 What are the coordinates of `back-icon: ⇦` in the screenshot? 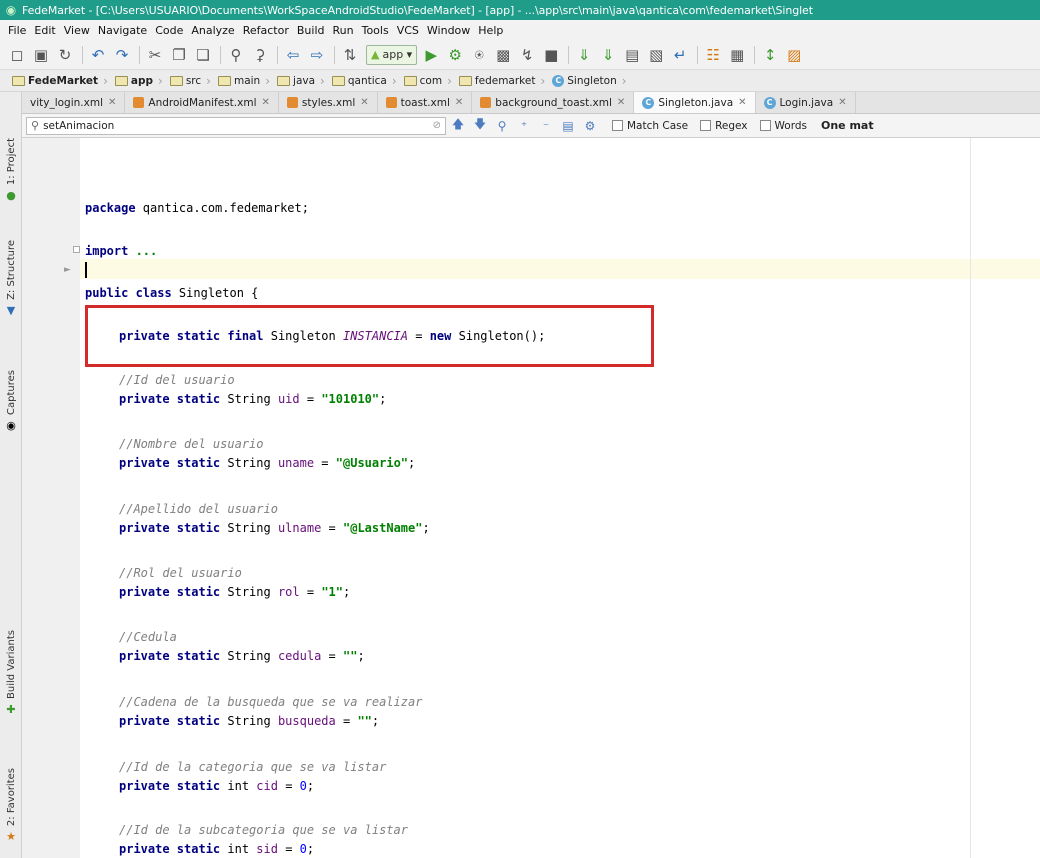 It's located at (293, 55).